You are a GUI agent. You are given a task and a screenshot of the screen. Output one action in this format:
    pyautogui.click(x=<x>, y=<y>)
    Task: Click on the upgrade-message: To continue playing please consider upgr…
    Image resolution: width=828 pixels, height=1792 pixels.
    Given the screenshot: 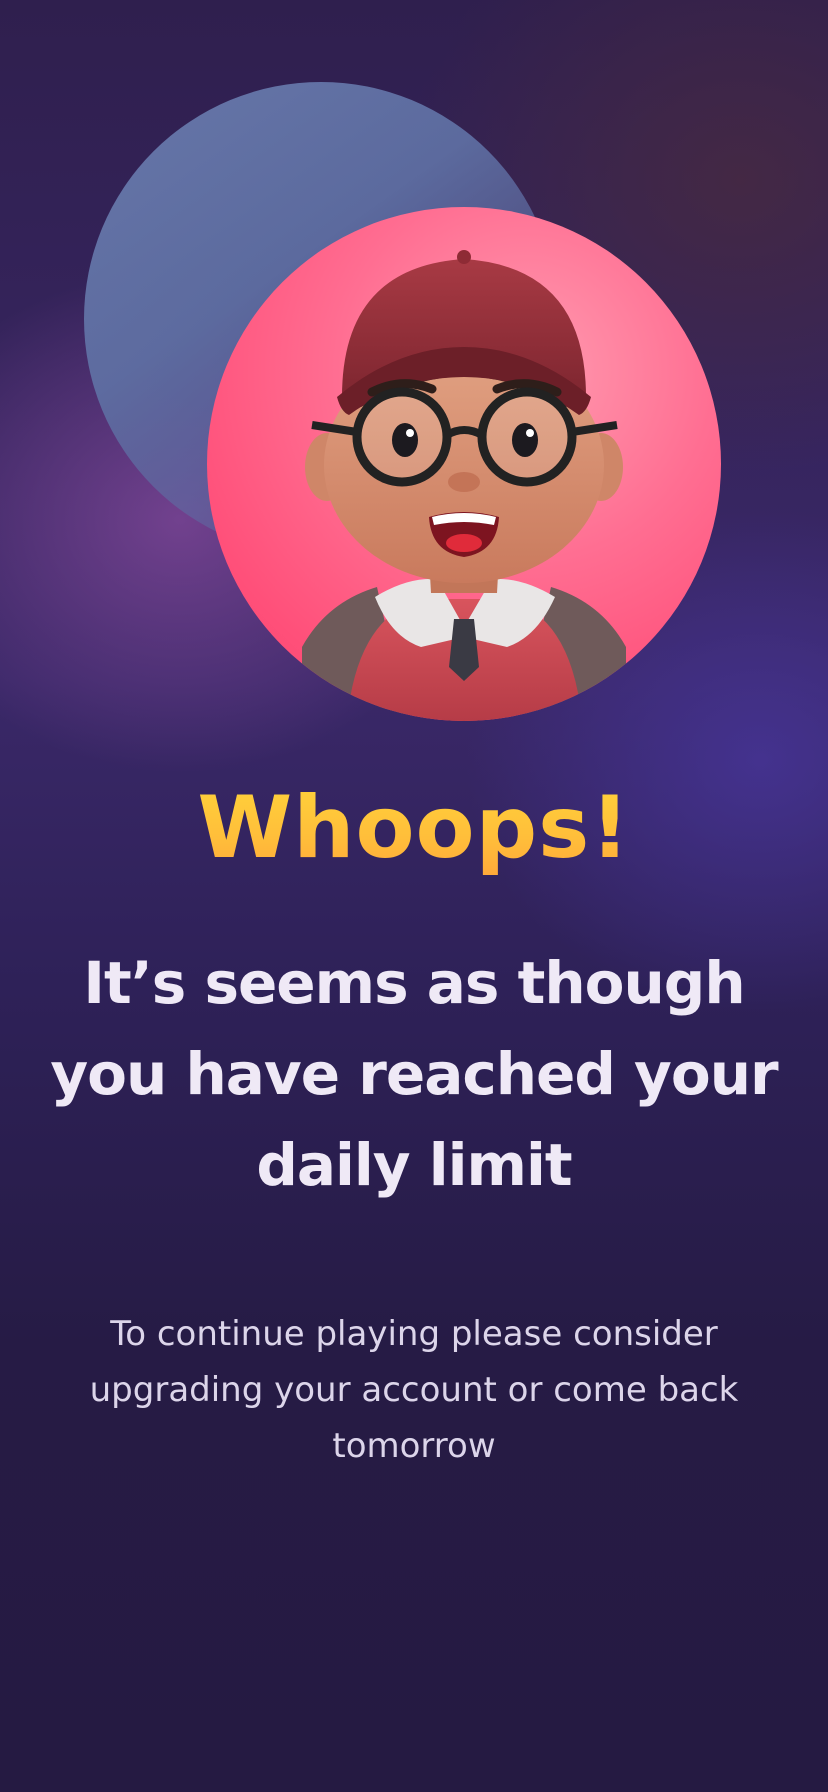 What is the action you would take?
    pyautogui.click(x=414, y=1390)
    